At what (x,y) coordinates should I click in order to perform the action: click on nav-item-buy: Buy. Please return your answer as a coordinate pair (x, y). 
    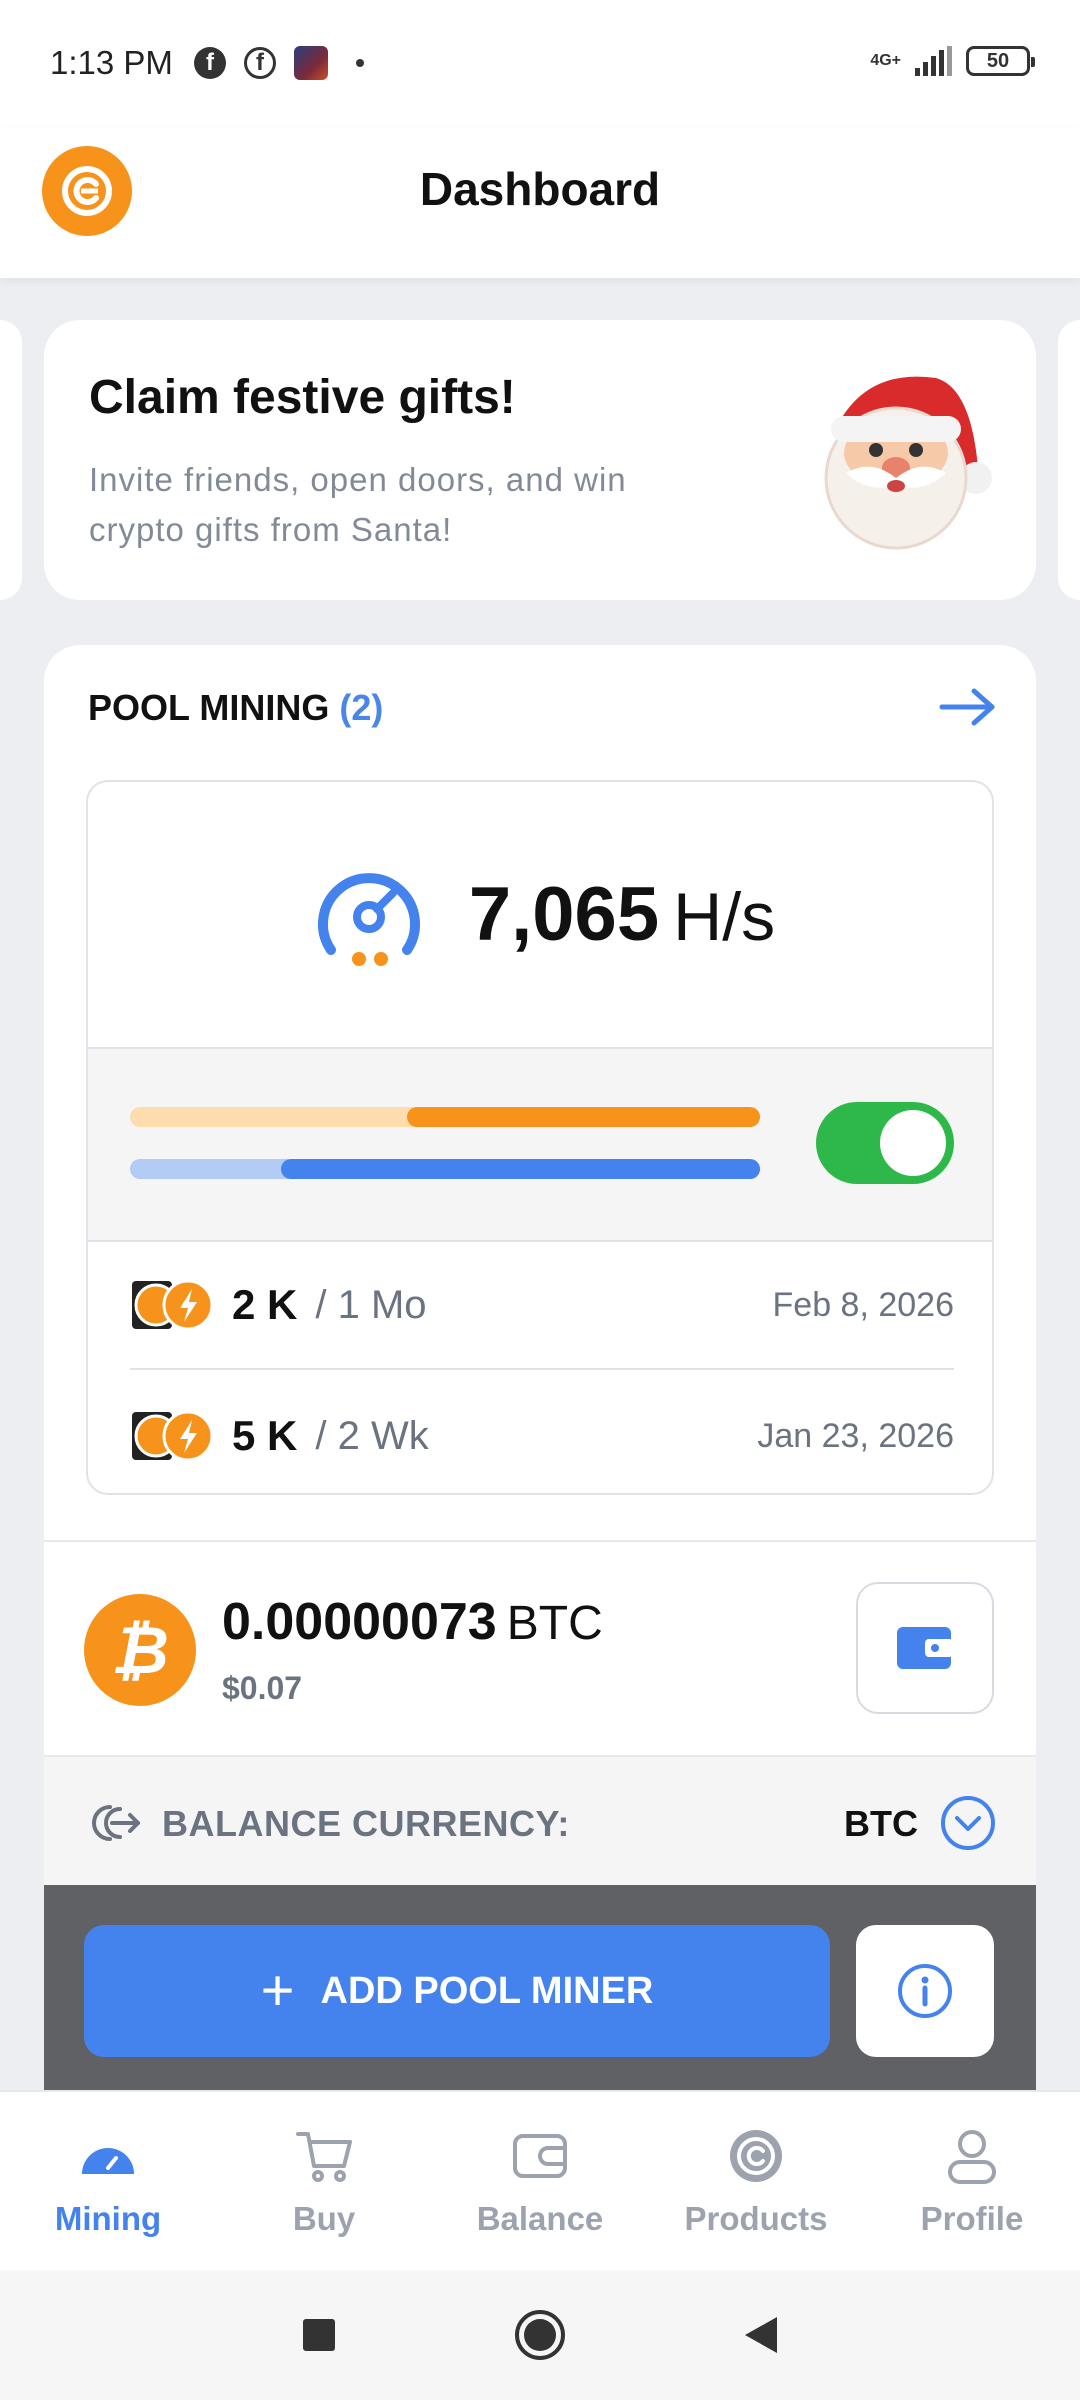
    Looking at the image, I should click on (324, 2181).